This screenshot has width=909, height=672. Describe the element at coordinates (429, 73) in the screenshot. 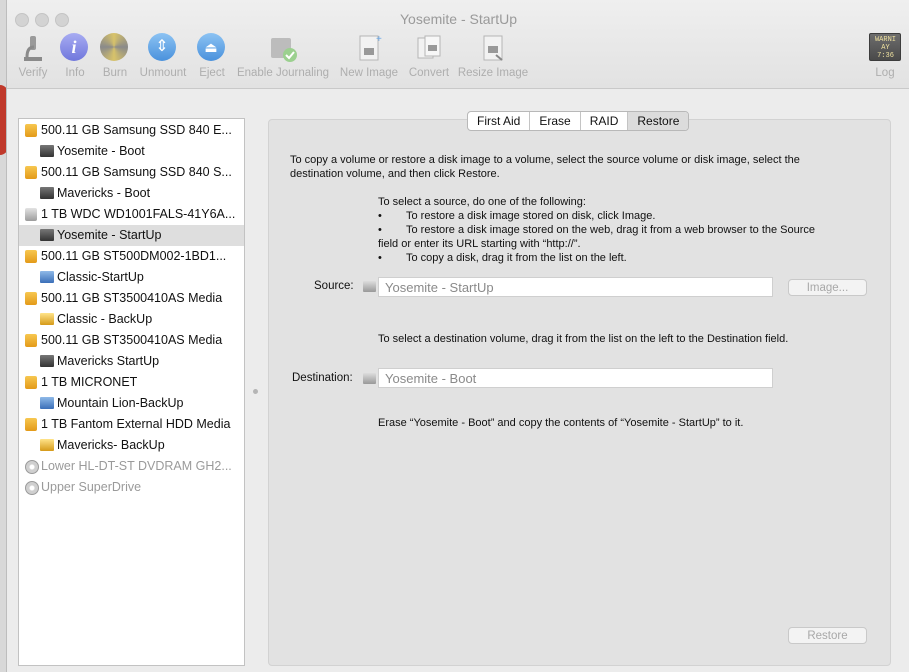

I see `convert-label: Convert` at that location.